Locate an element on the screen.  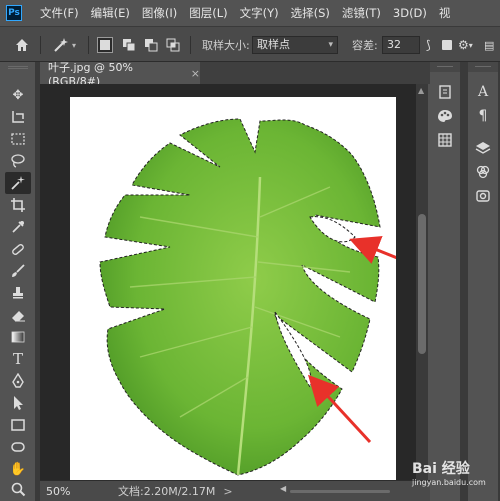
layers-panel-button is located at coordinates (483, 148).